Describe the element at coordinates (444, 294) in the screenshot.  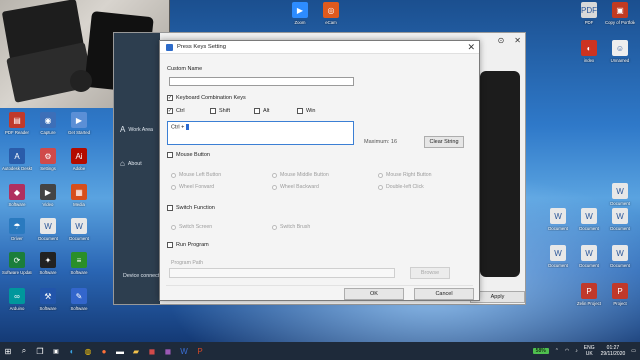
I see `cancel-button: Cancel` at that location.